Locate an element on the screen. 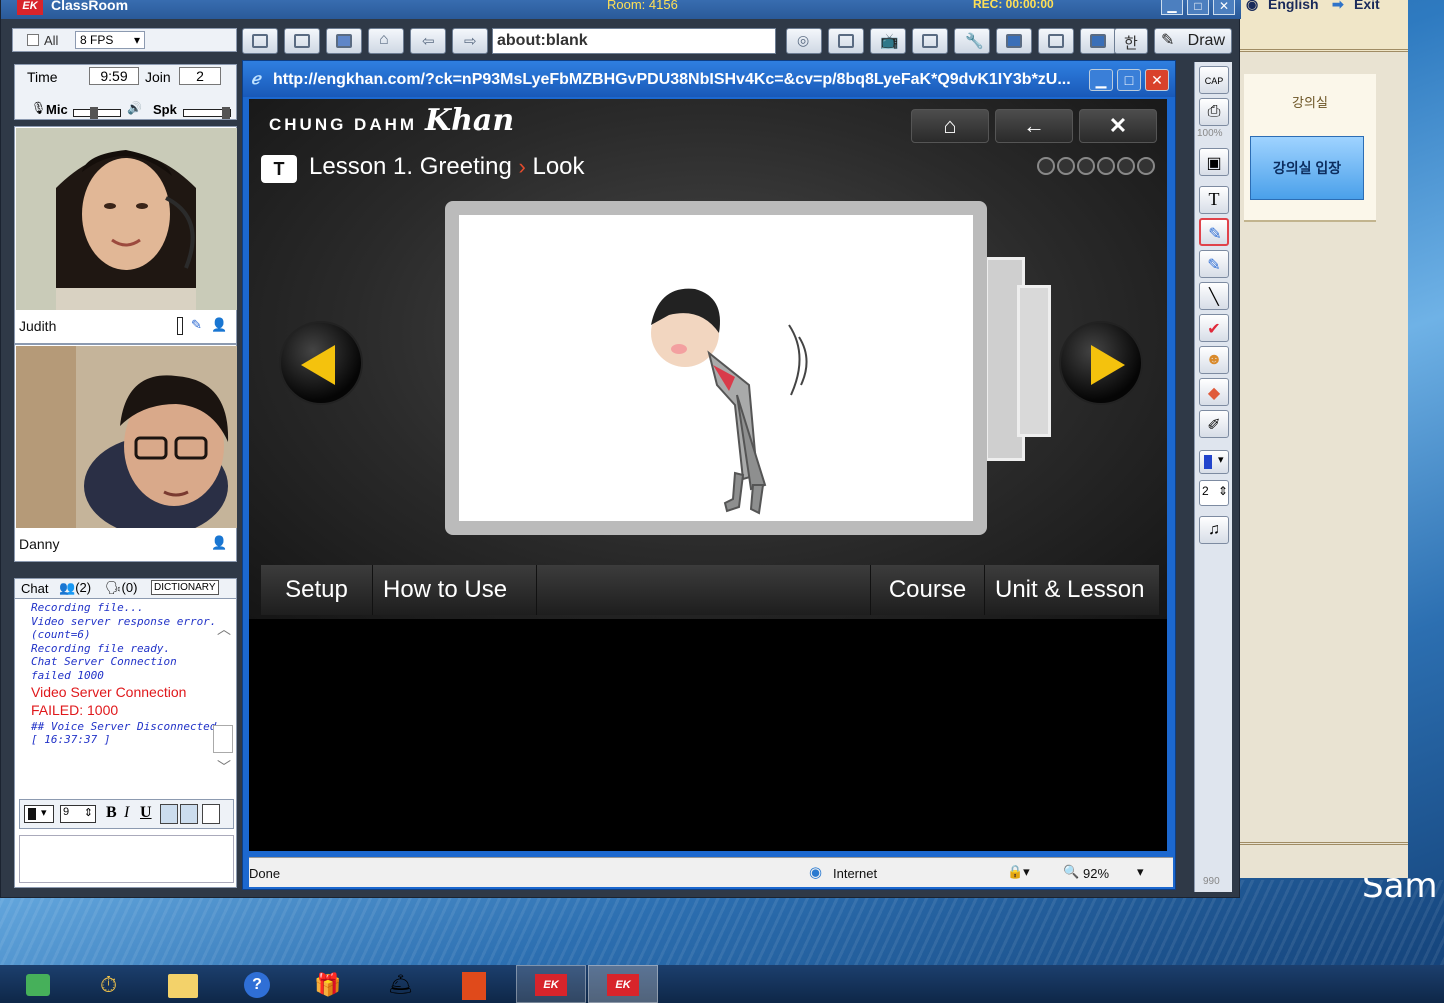 This screenshot has height=1003, width=1444. share-screen-button is located at coordinates (1014, 41).